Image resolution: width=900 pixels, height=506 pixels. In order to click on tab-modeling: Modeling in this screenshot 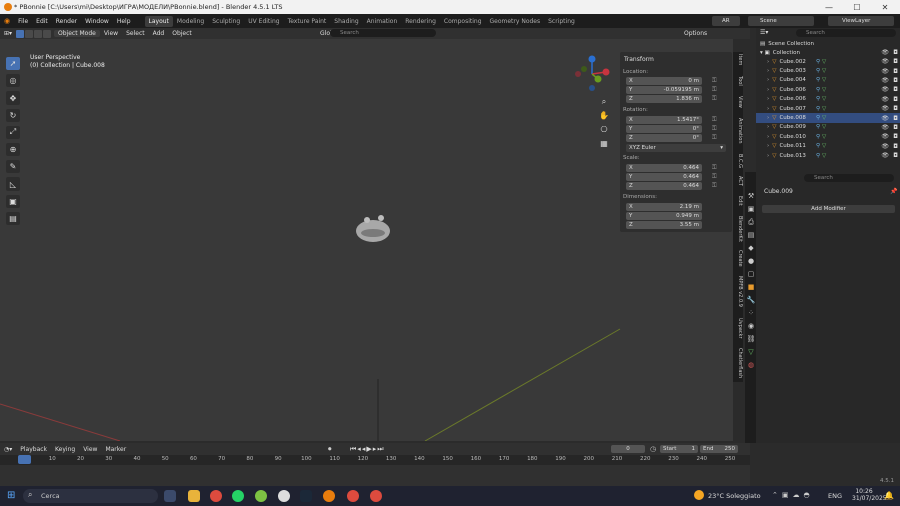, I will do `click(190, 21)`.